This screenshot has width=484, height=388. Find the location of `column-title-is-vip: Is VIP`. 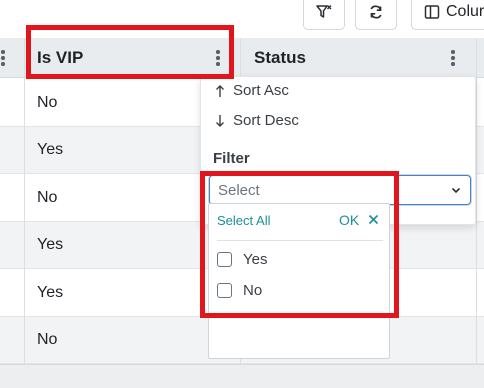

column-title-is-vip: Is VIP is located at coordinates (60, 57).